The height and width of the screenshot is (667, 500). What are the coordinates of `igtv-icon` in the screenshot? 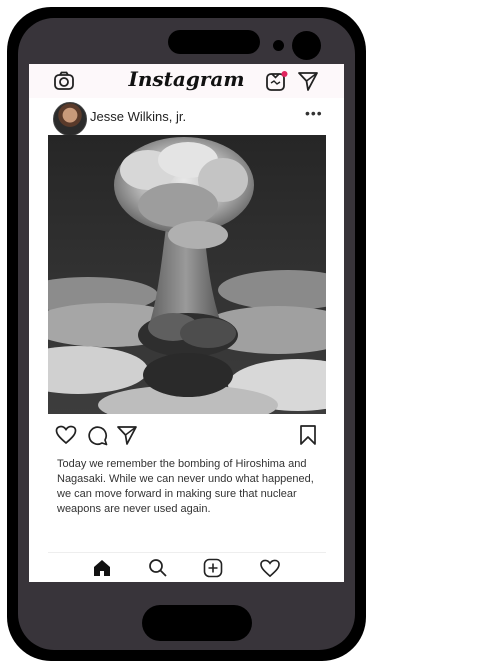 It's located at (277, 83).